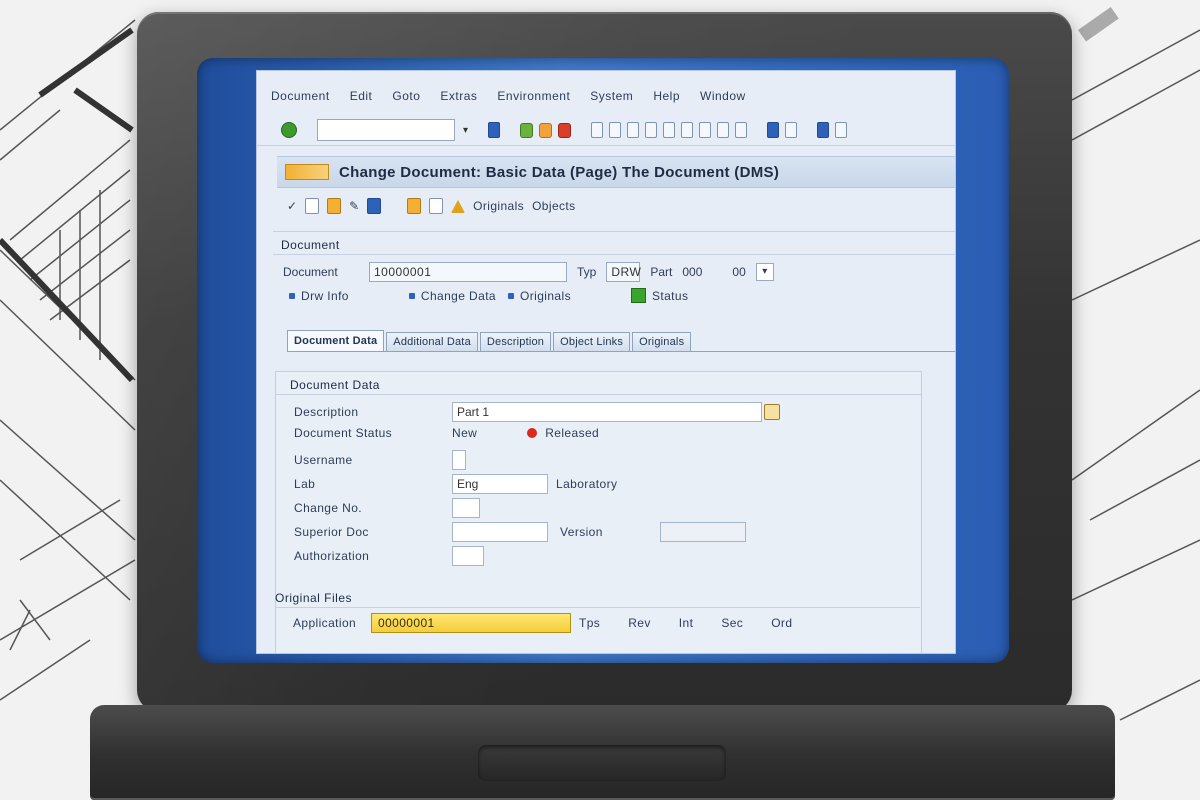 The width and height of the screenshot is (1200, 800). What do you see at coordinates (639, 623) in the screenshot?
I see `col-rev: Rev` at bounding box center [639, 623].